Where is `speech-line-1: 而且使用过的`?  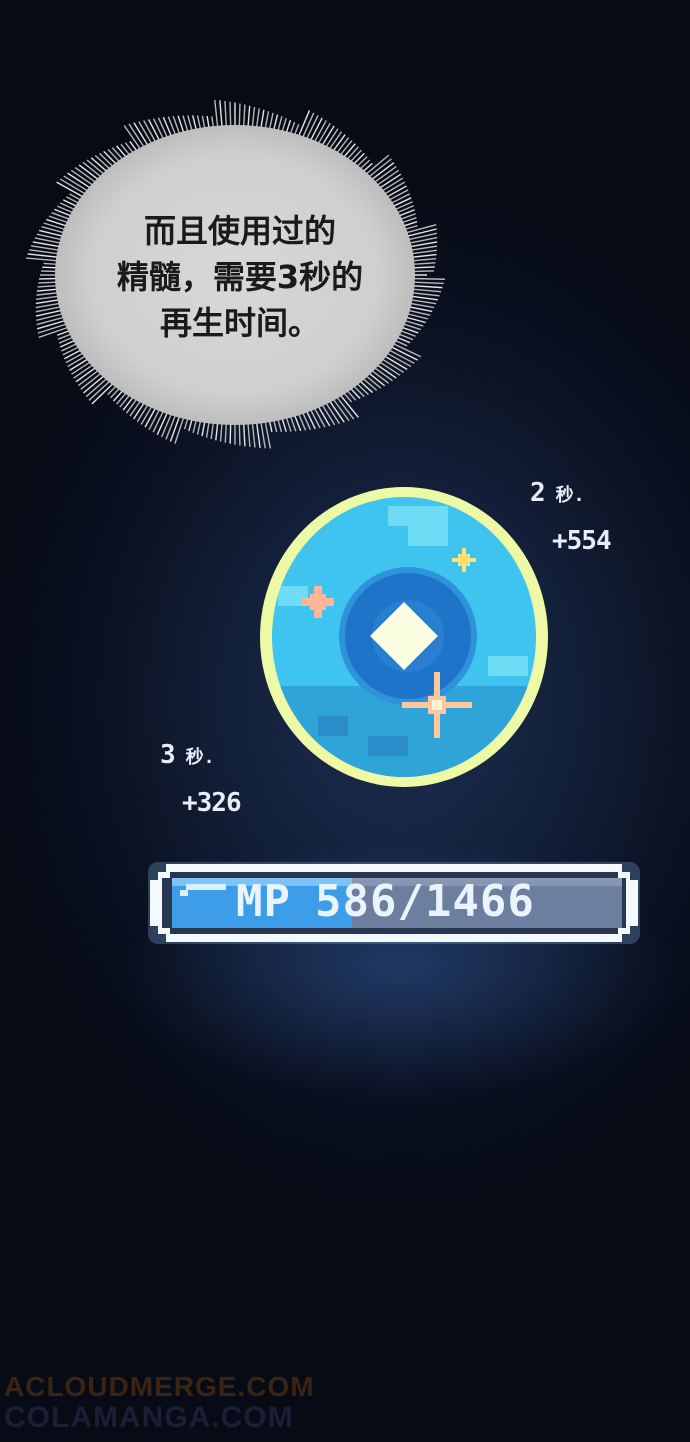
speech-line-1: 而且使用过的 is located at coordinates (239, 231).